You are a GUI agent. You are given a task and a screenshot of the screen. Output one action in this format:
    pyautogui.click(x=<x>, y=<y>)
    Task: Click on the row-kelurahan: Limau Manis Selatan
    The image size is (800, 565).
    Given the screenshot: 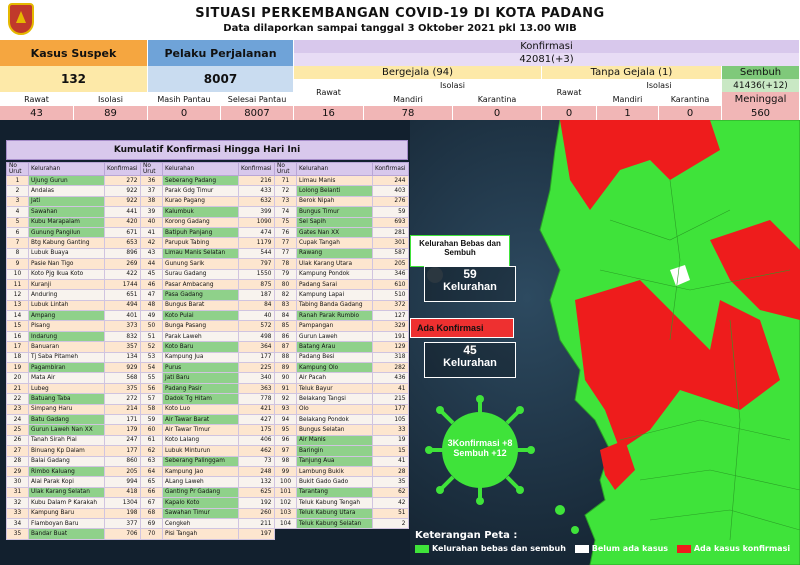 What is the action you would take?
    pyautogui.click(x=200, y=253)
    